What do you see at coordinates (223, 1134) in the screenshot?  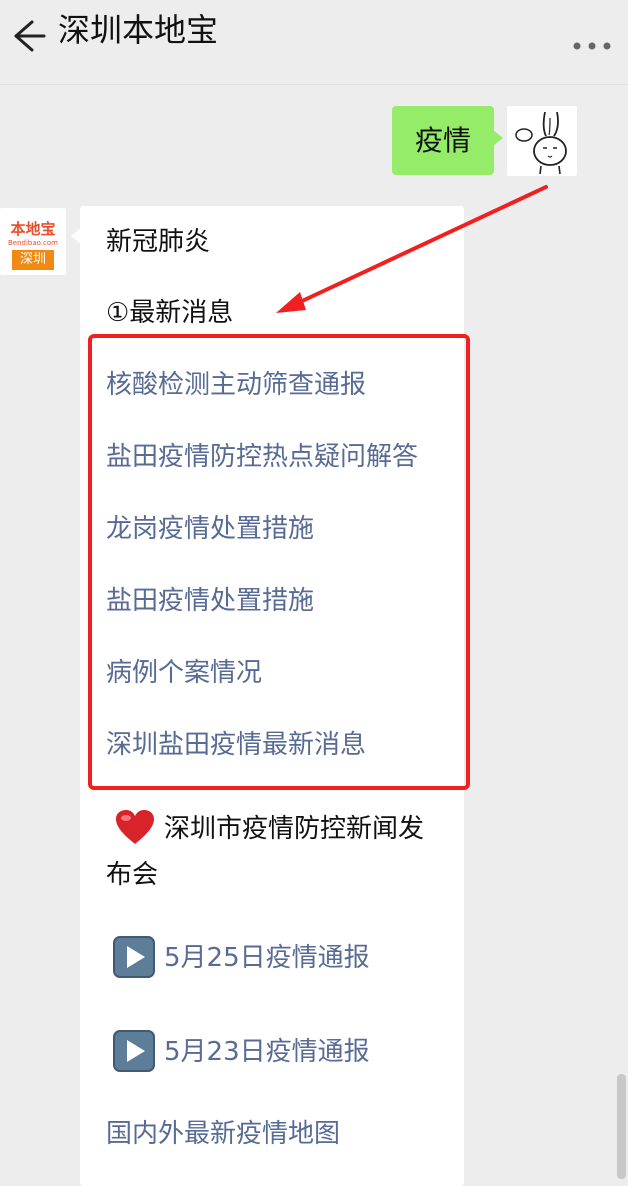 I see `link-epidemic-map: 国内外最新疫情地图` at bounding box center [223, 1134].